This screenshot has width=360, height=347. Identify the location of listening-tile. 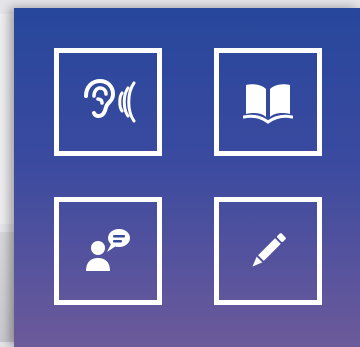
(108, 102).